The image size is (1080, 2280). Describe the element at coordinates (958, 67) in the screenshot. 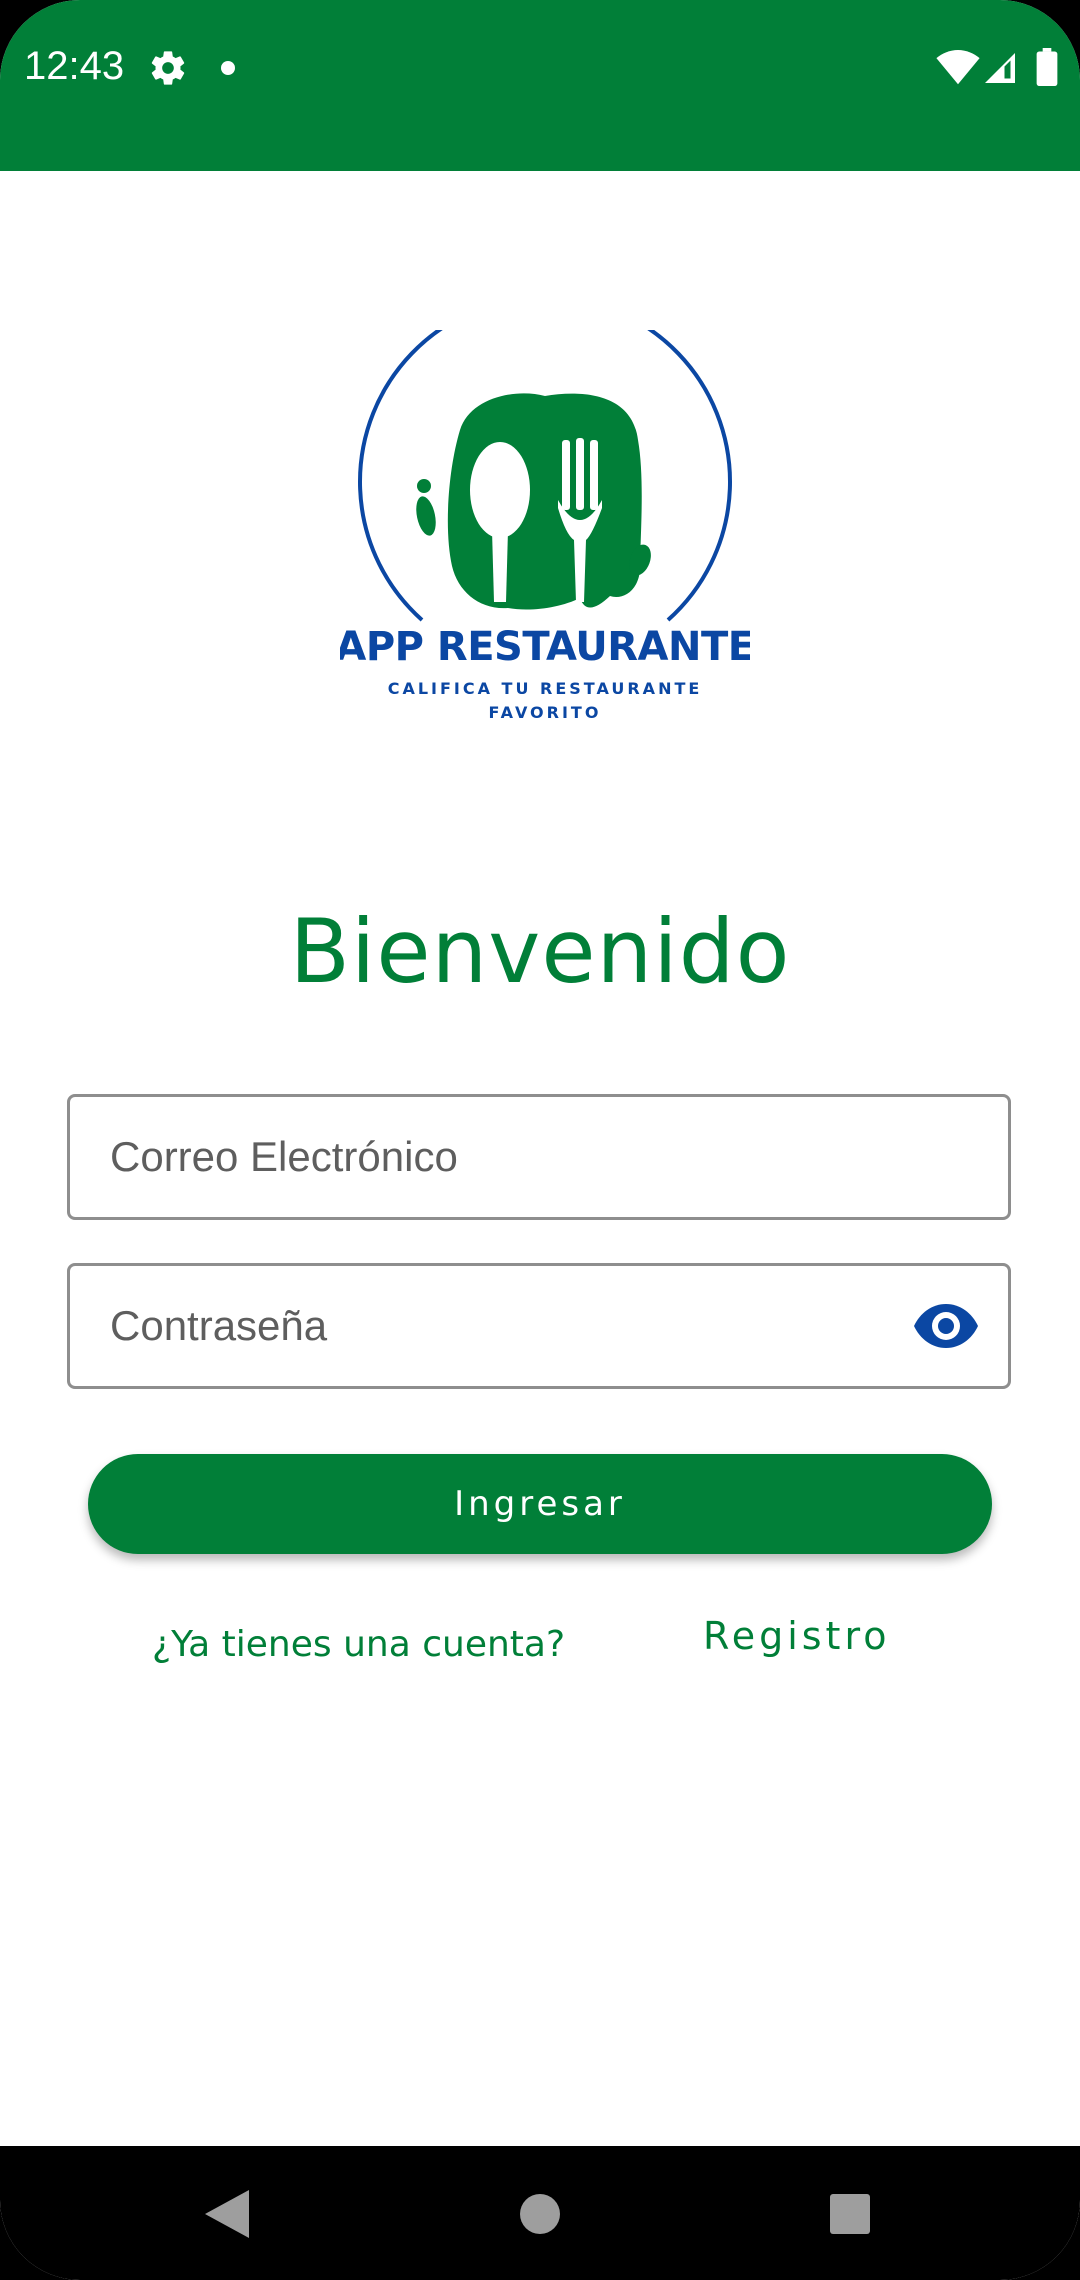

I see `wifi-icon` at that location.